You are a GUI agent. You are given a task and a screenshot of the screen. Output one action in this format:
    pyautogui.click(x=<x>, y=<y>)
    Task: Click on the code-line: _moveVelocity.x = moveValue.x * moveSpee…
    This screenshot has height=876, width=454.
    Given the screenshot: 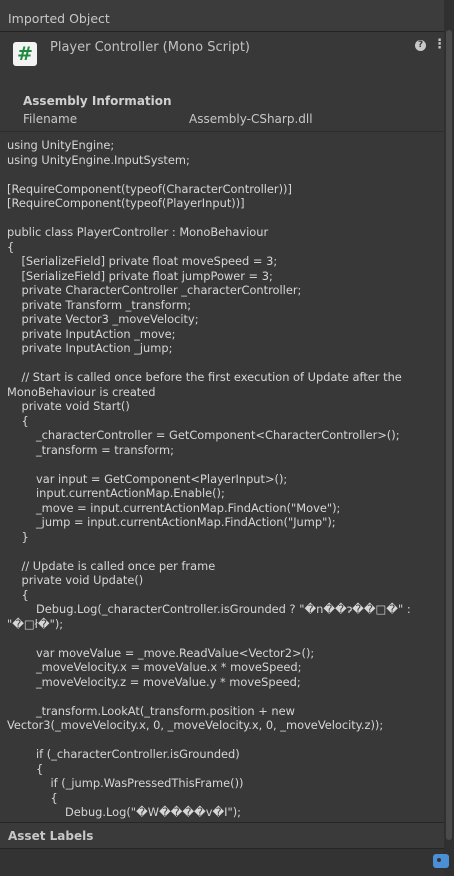 What is the action you would take?
    pyautogui.click(x=154, y=667)
    